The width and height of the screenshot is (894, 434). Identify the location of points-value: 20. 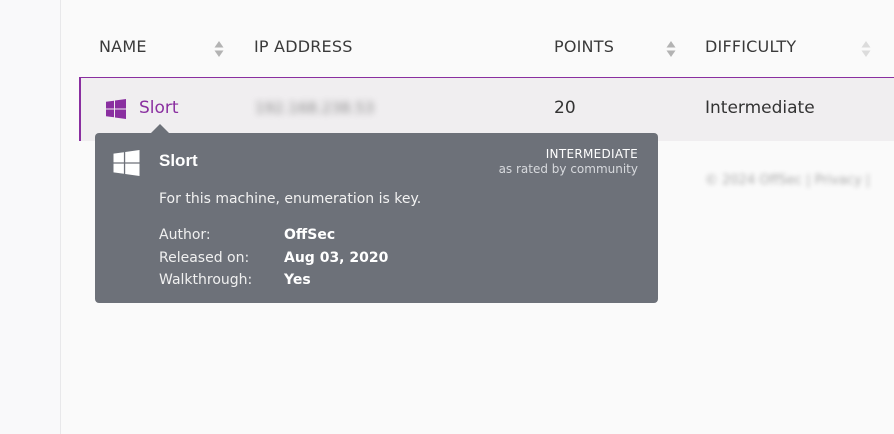
(565, 108).